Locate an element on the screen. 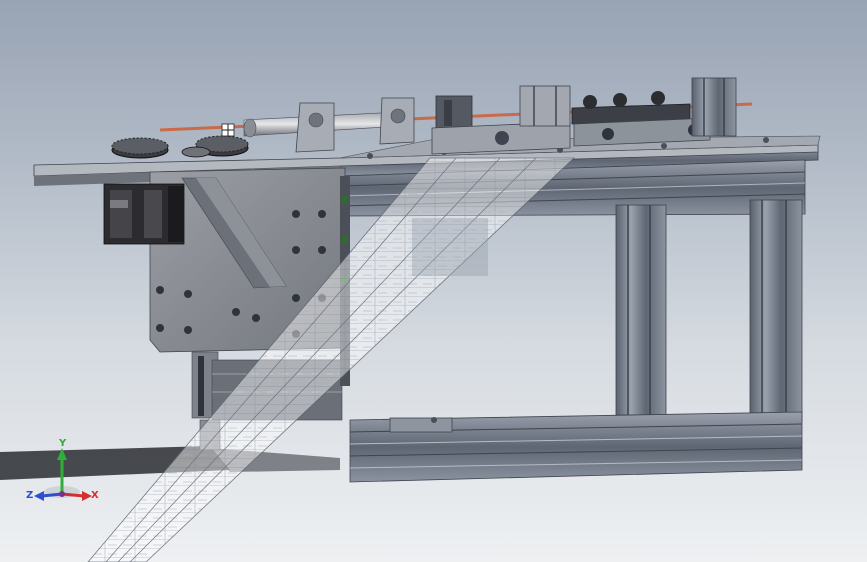  stepper-motor is located at coordinates (144, 214).